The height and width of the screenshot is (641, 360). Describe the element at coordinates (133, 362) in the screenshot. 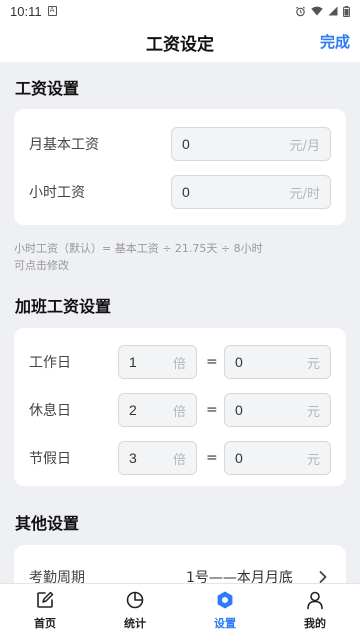

I see `workday-multiplier-value: 1` at that location.